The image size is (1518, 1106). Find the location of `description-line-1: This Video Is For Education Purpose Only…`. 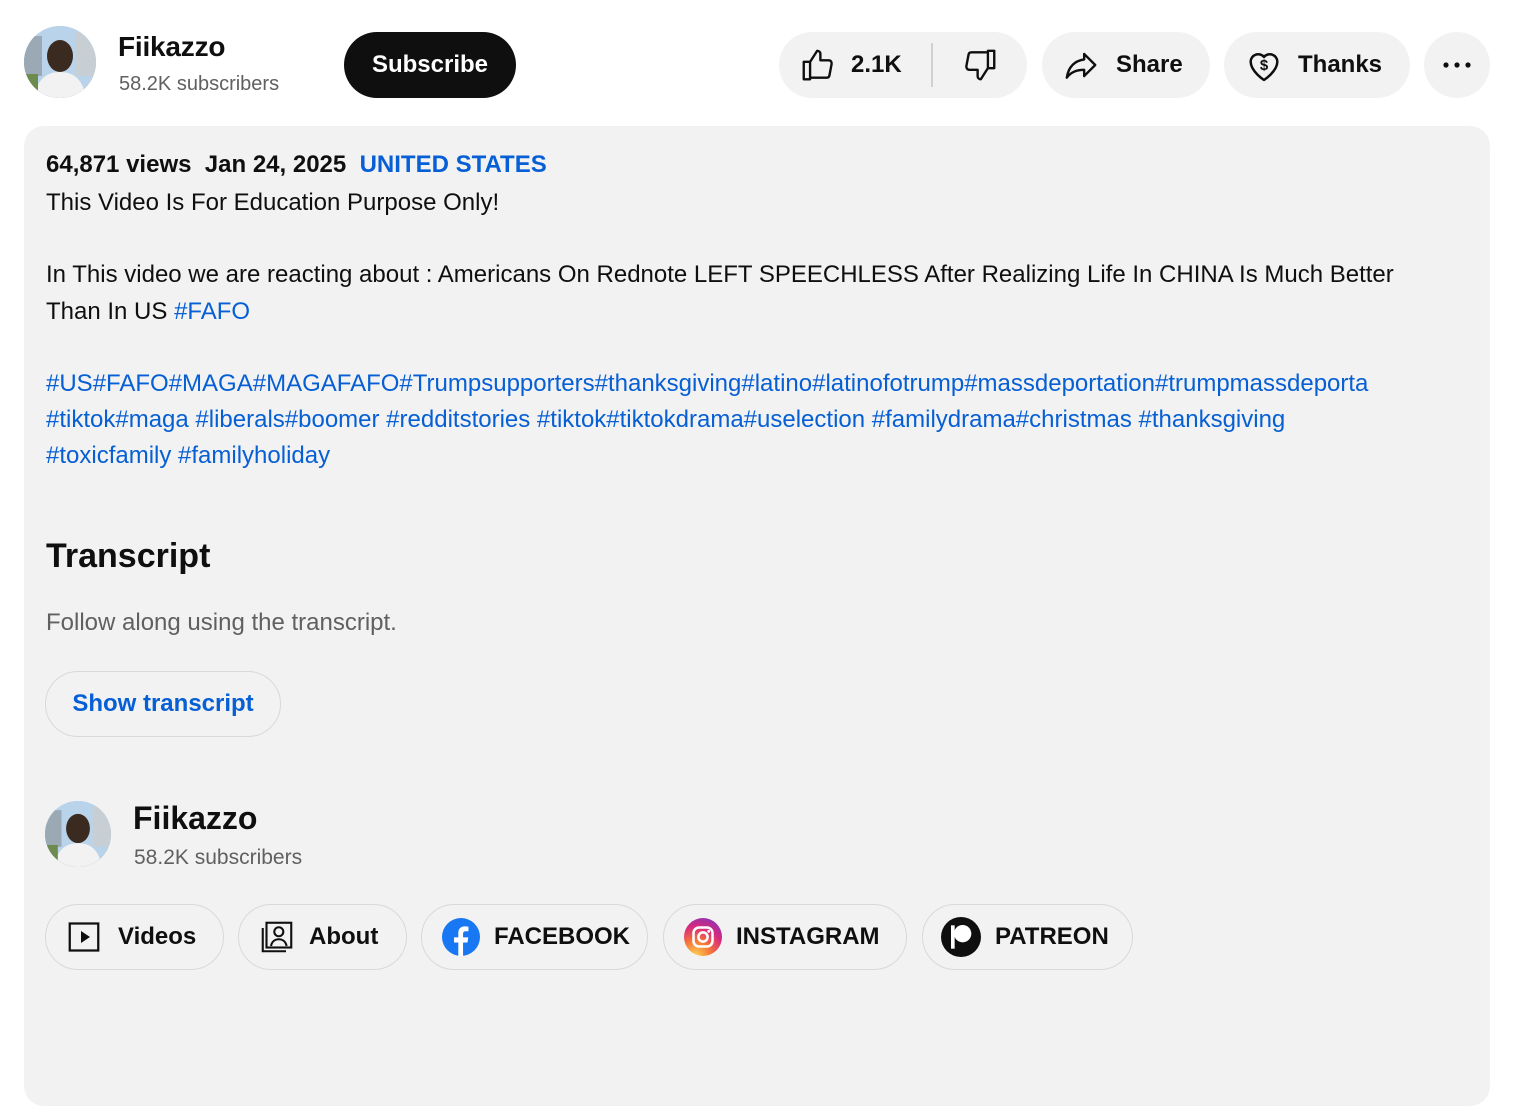

description-line-1: This Video Is For Education Purpose Only… is located at coordinates (273, 202).